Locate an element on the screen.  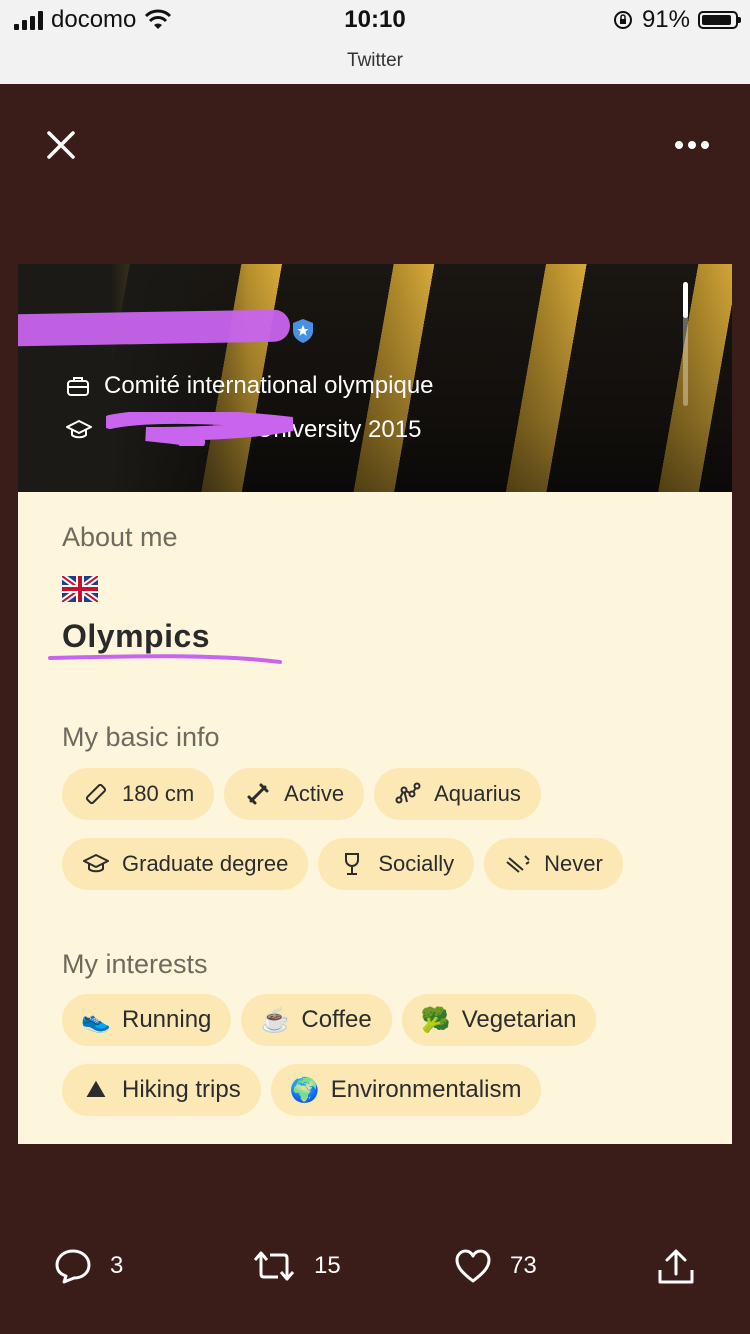
chip-label: Running is located at coordinates (167, 1019).